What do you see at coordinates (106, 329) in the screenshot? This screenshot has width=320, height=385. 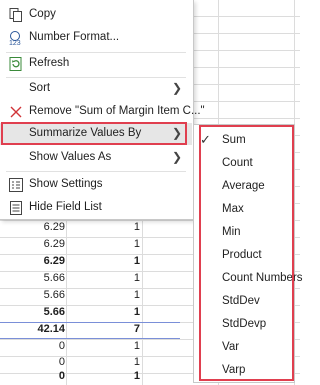 I see `cell-count: 7` at bounding box center [106, 329].